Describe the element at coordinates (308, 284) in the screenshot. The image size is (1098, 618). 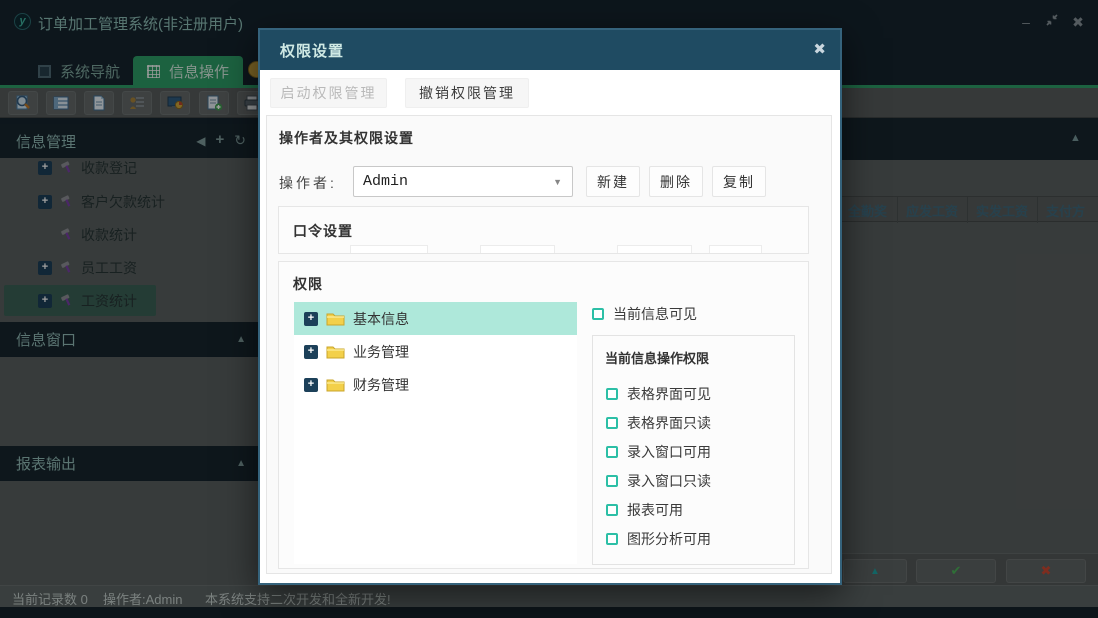
I see `group-title: 权限` at that location.